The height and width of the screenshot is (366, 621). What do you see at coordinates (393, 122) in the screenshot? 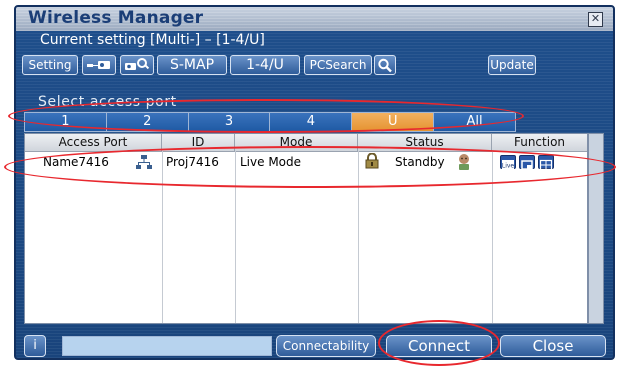
I see `tab-port-u: U` at bounding box center [393, 122].